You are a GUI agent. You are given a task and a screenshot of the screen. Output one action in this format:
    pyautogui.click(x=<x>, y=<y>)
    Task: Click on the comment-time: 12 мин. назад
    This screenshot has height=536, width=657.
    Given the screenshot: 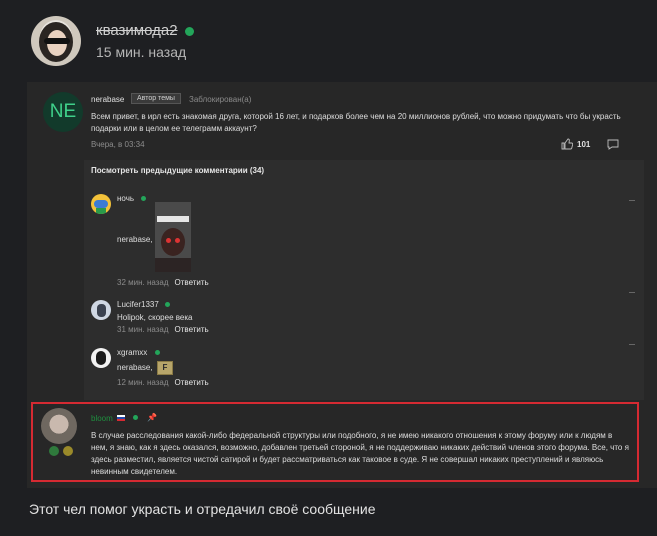 What is the action you would take?
    pyautogui.click(x=143, y=382)
    